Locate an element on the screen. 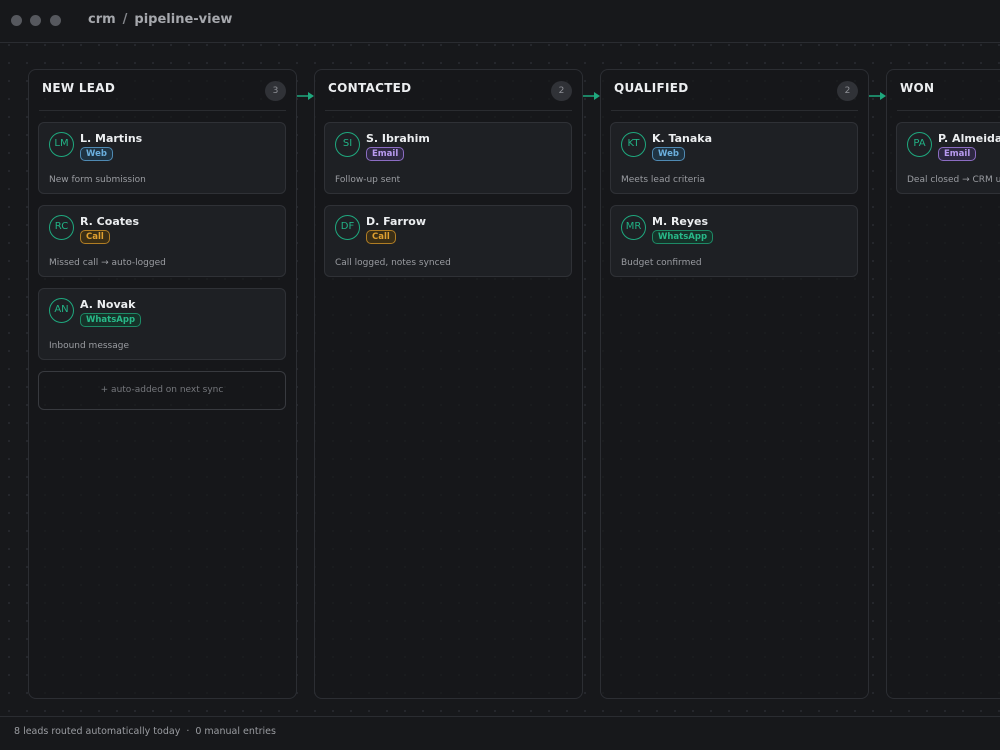 The image size is (1000, 750). avatar: DF is located at coordinates (347, 227).